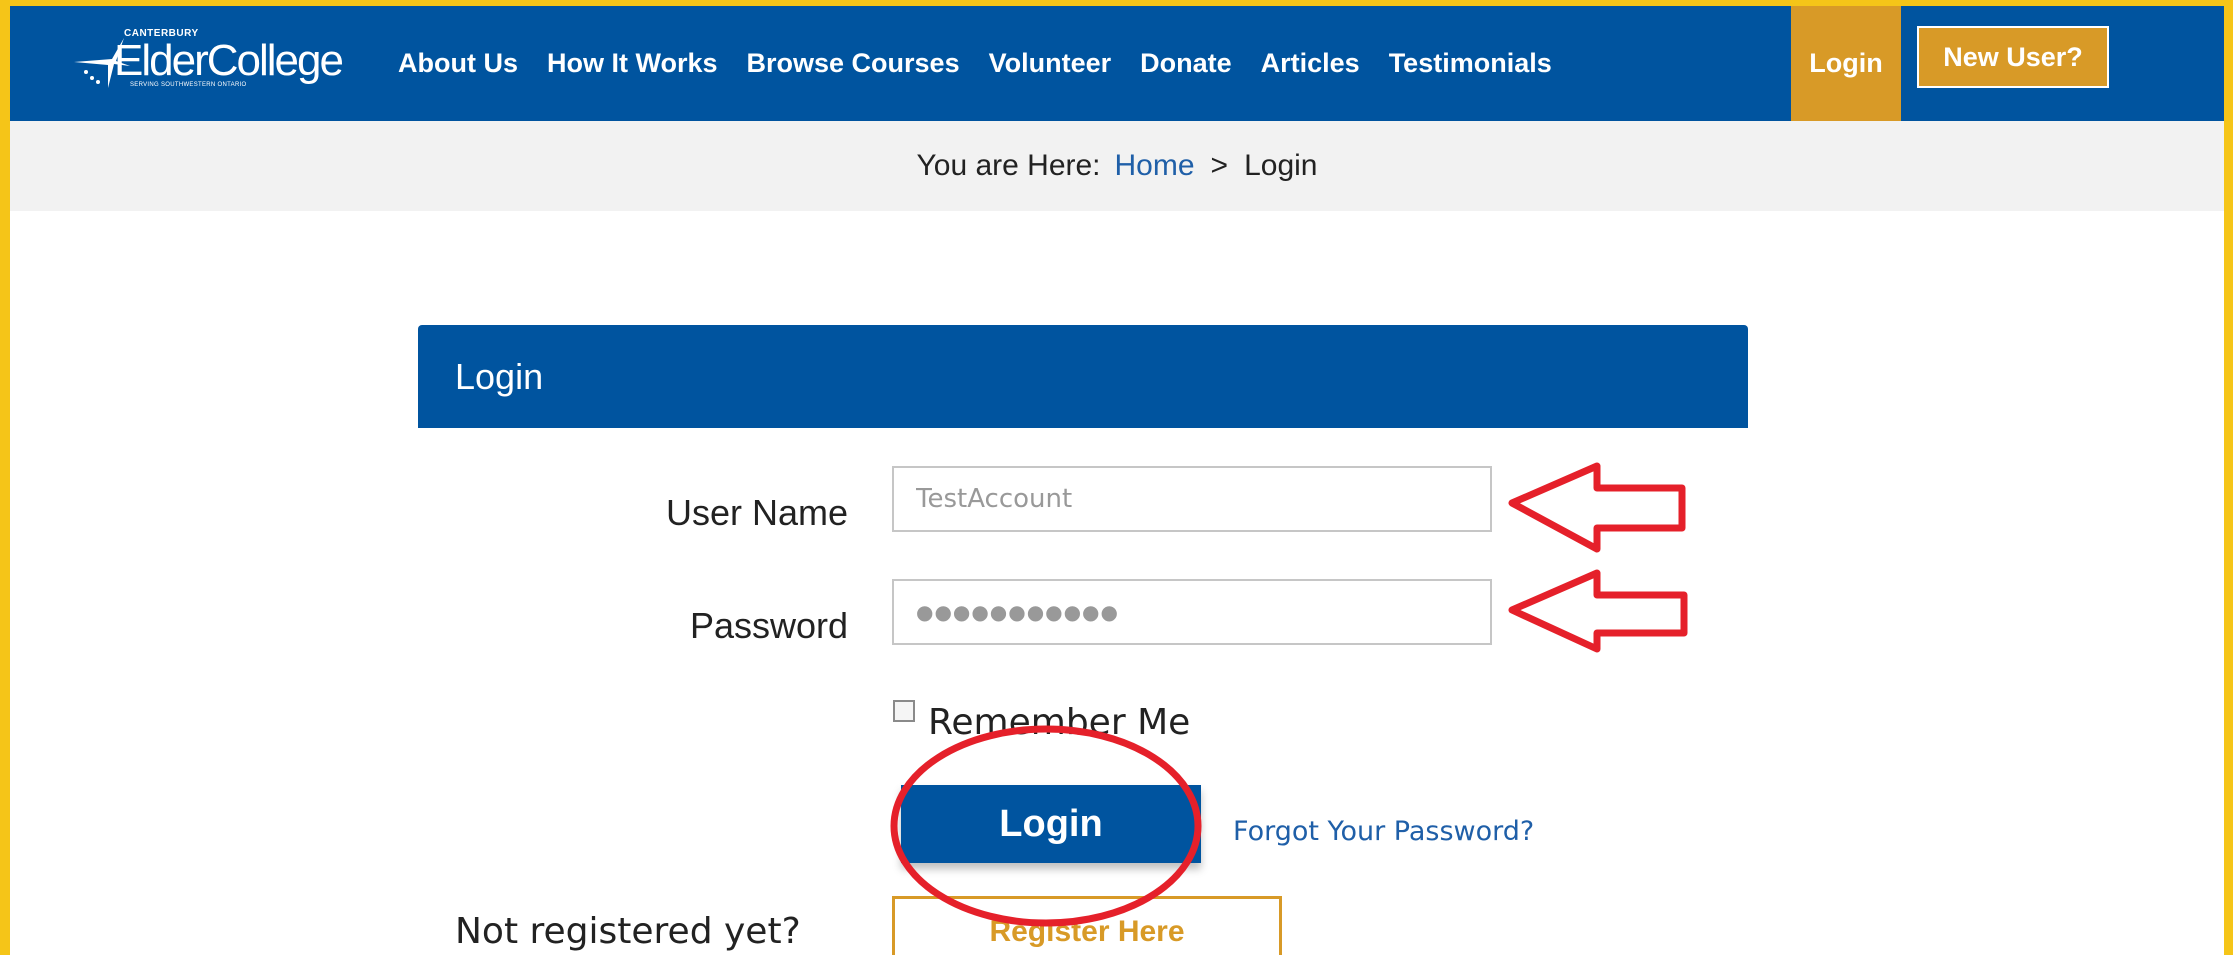  What do you see at coordinates (1155, 166) in the screenshot?
I see `breadcrumb-home-link: Home` at bounding box center [1155, 166].